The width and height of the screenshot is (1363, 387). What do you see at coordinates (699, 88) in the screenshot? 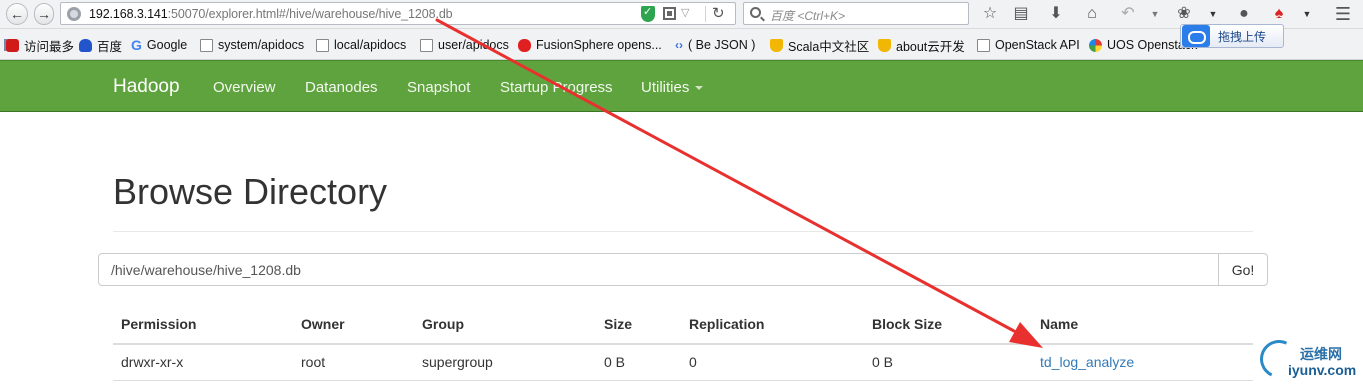
I see `caret-down-icon` at bounding box center [699, 88].